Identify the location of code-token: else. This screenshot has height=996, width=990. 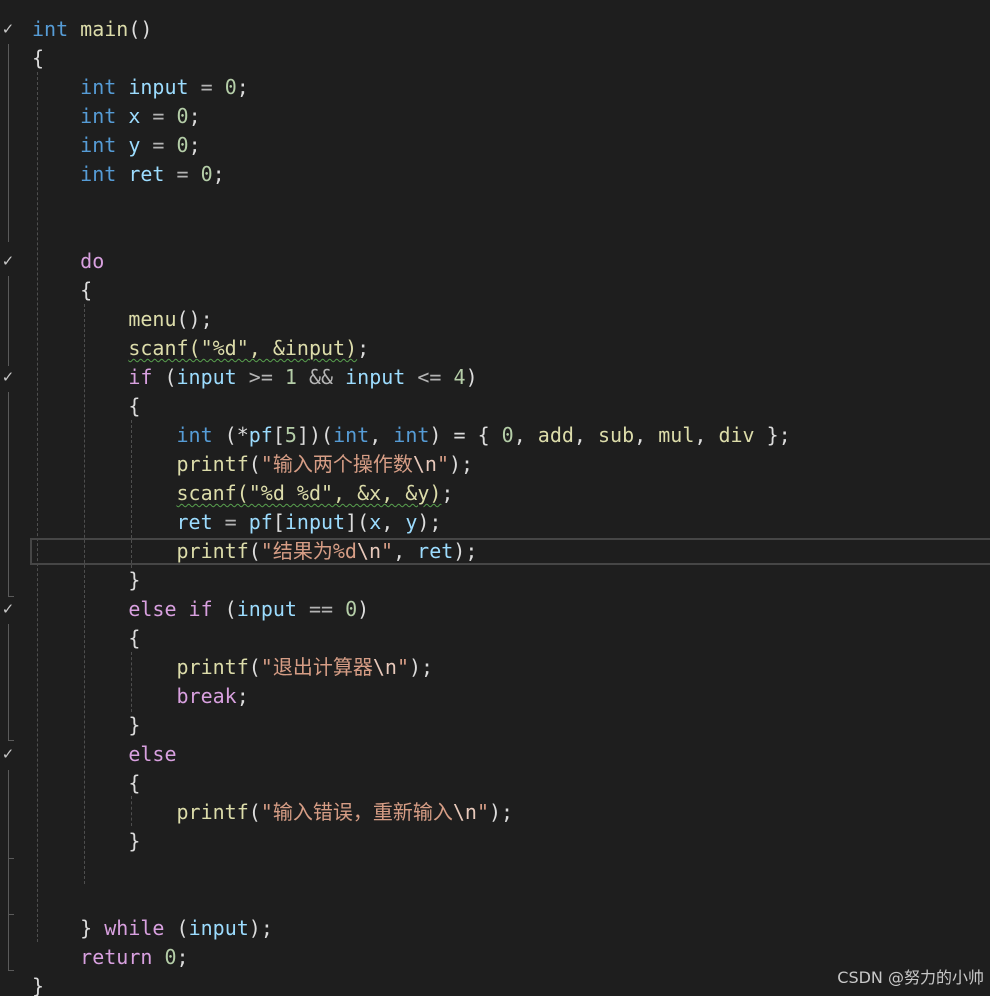
(152, 754).